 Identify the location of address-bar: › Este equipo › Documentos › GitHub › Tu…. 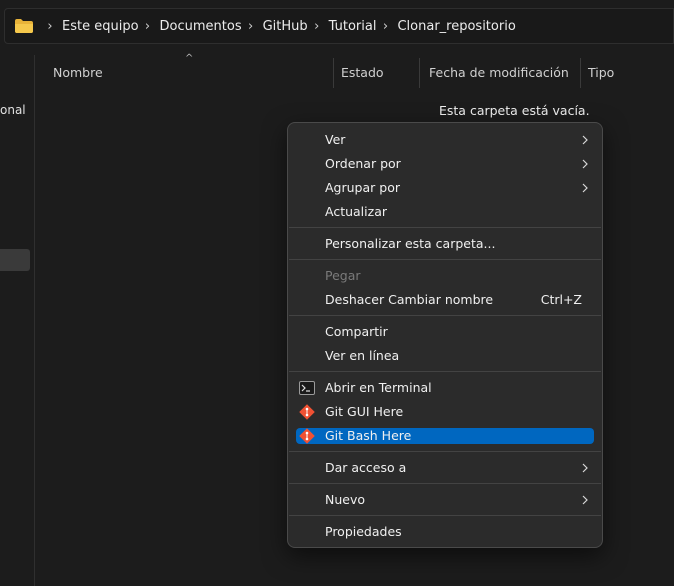
(339, 26).